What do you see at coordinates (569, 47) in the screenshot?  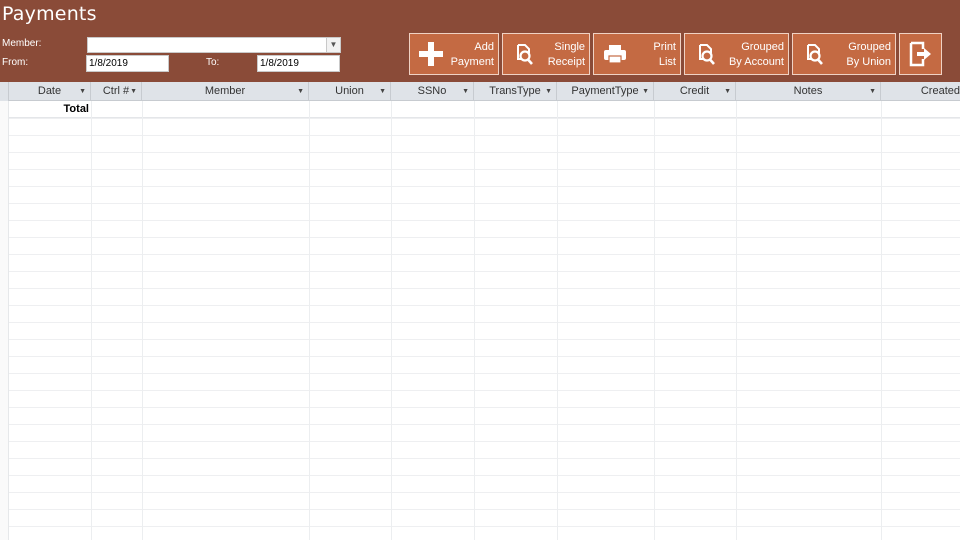 I see `single-receipt-label-1: Single` at bounding box center [569, 47].